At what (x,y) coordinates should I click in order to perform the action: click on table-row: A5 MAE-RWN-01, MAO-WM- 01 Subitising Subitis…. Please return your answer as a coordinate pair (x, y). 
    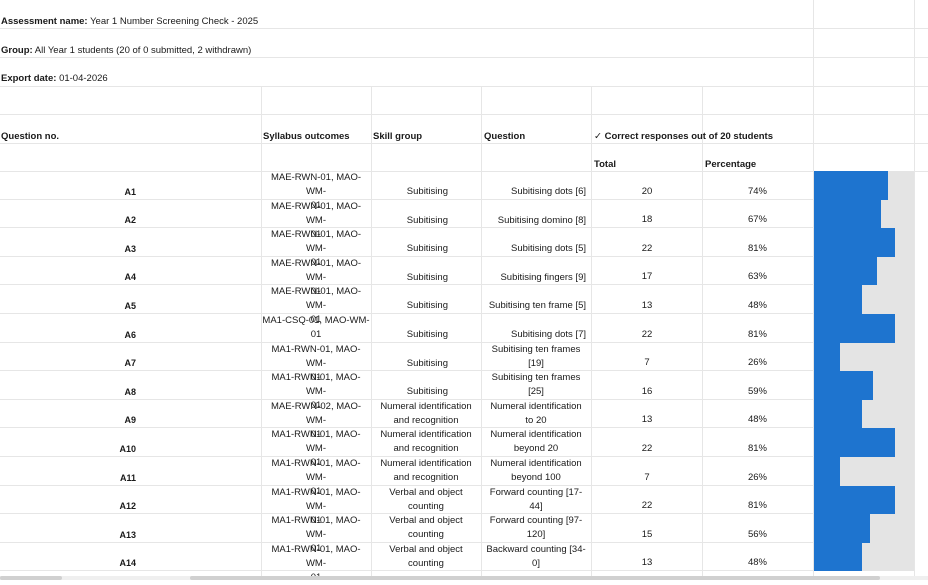
    Looking at the image, I should click on (464, 305).